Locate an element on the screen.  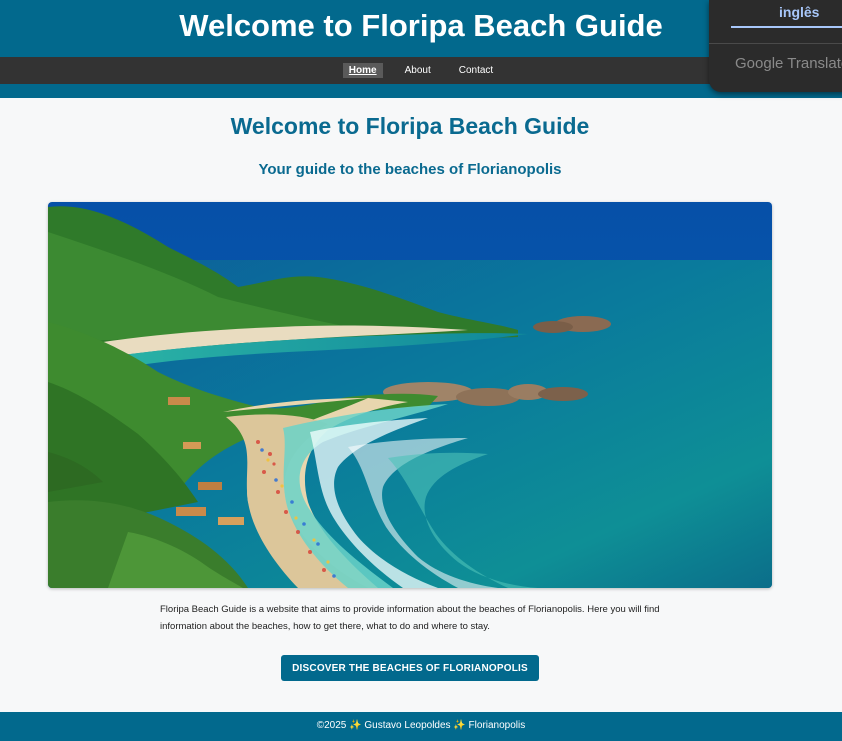
page-title: Welcome to Floripa Beach Guide is located at coordinates (410, 126).